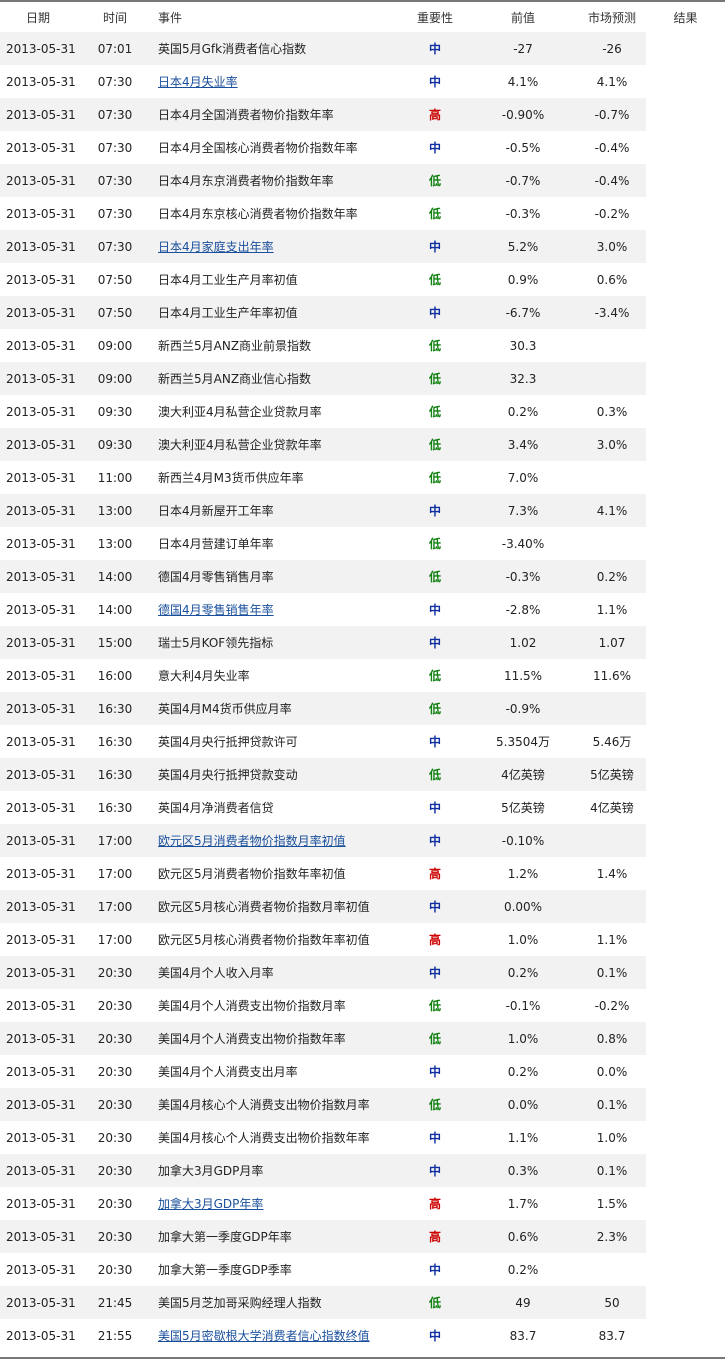 This screenshot has height=1364, width=727. What do you see at coordinates (523, 873) in the screenshot?
I see `row-previous: 1.2%` at bounding box center [523, 873].